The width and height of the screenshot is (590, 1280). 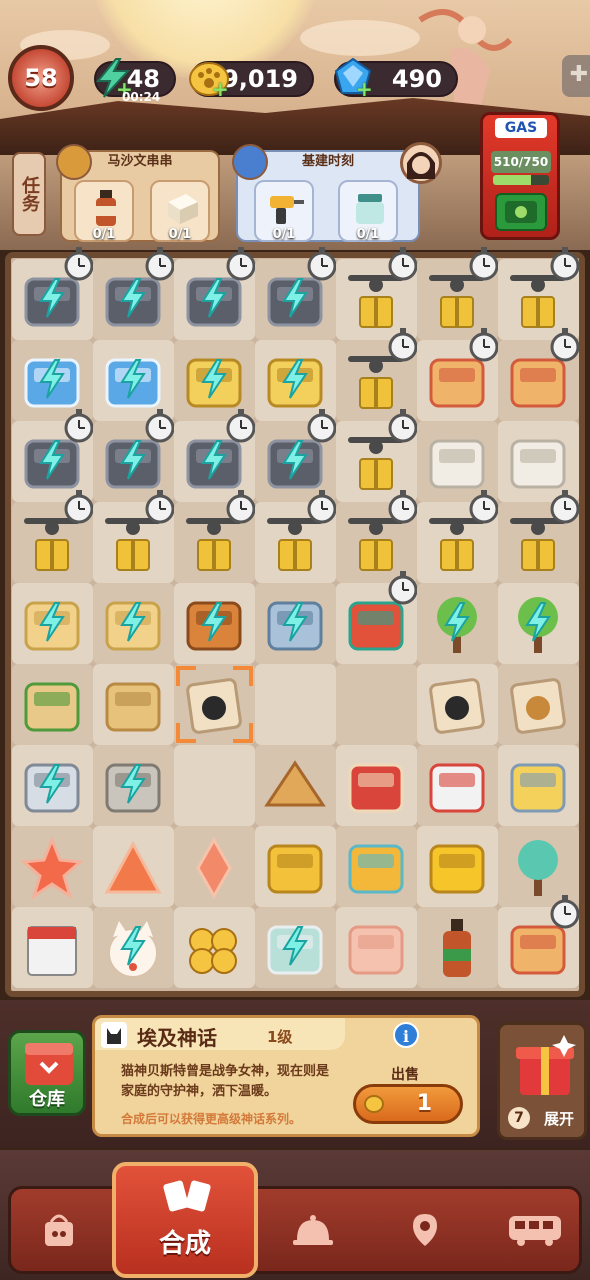 I want to click on paint-jar-icon, so click(x=370, y=209).